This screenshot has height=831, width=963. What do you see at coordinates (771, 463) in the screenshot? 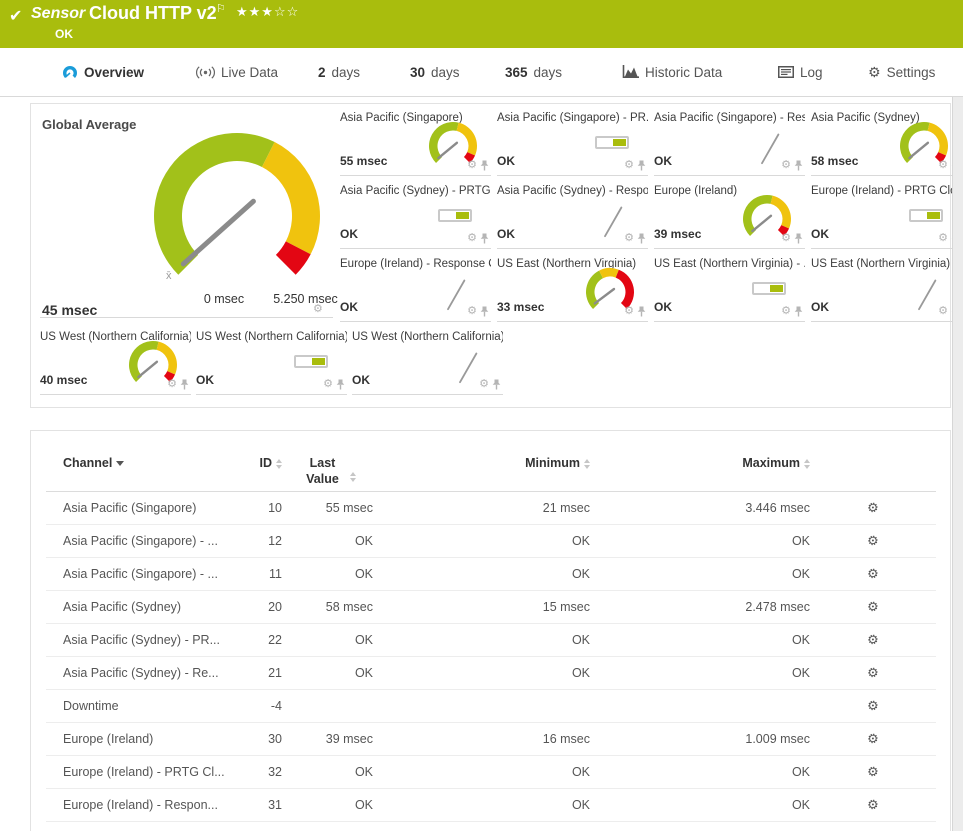
I see `column-label: Maximum` at bounding box center [771, 463].